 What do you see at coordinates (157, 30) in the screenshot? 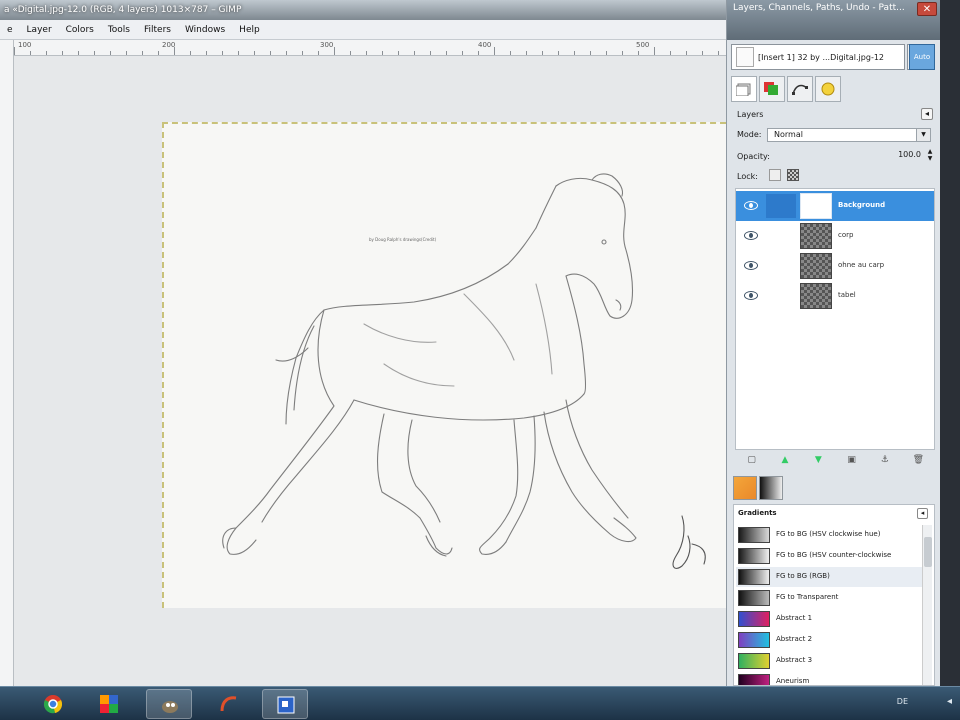
I see `menu-filters: Filters` at bounding box center [157, 30].